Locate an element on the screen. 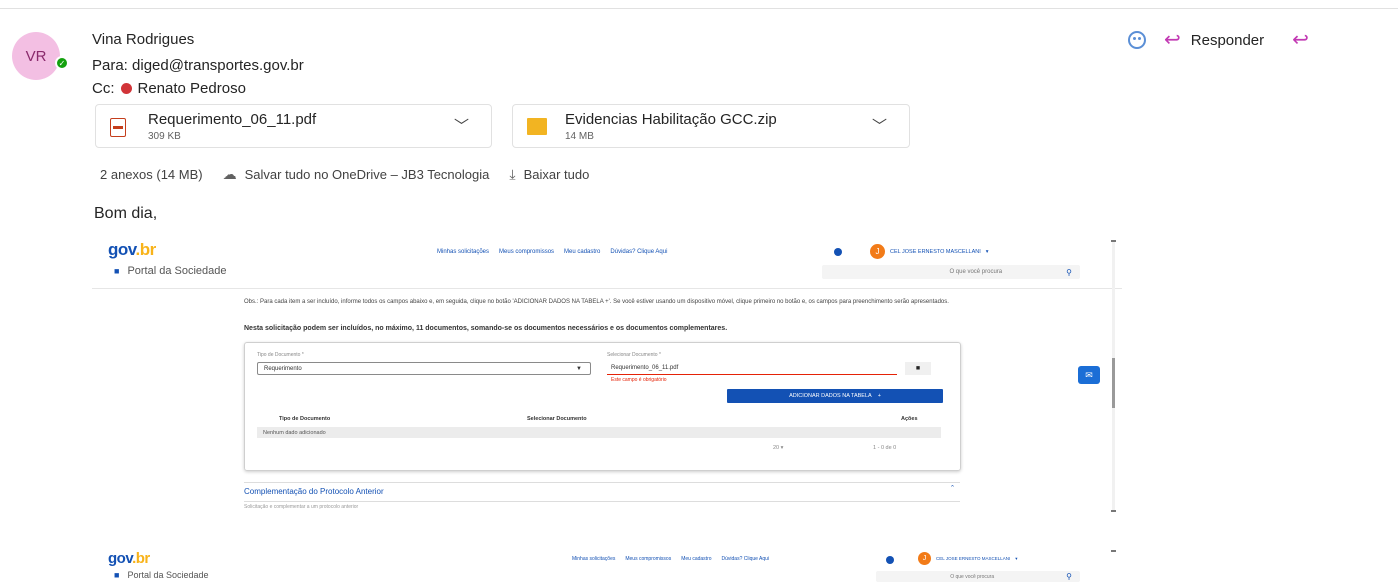 The width and height of the screenshot is (1398, 584). sender-avatar: VR is located at coordinates (36, 56).